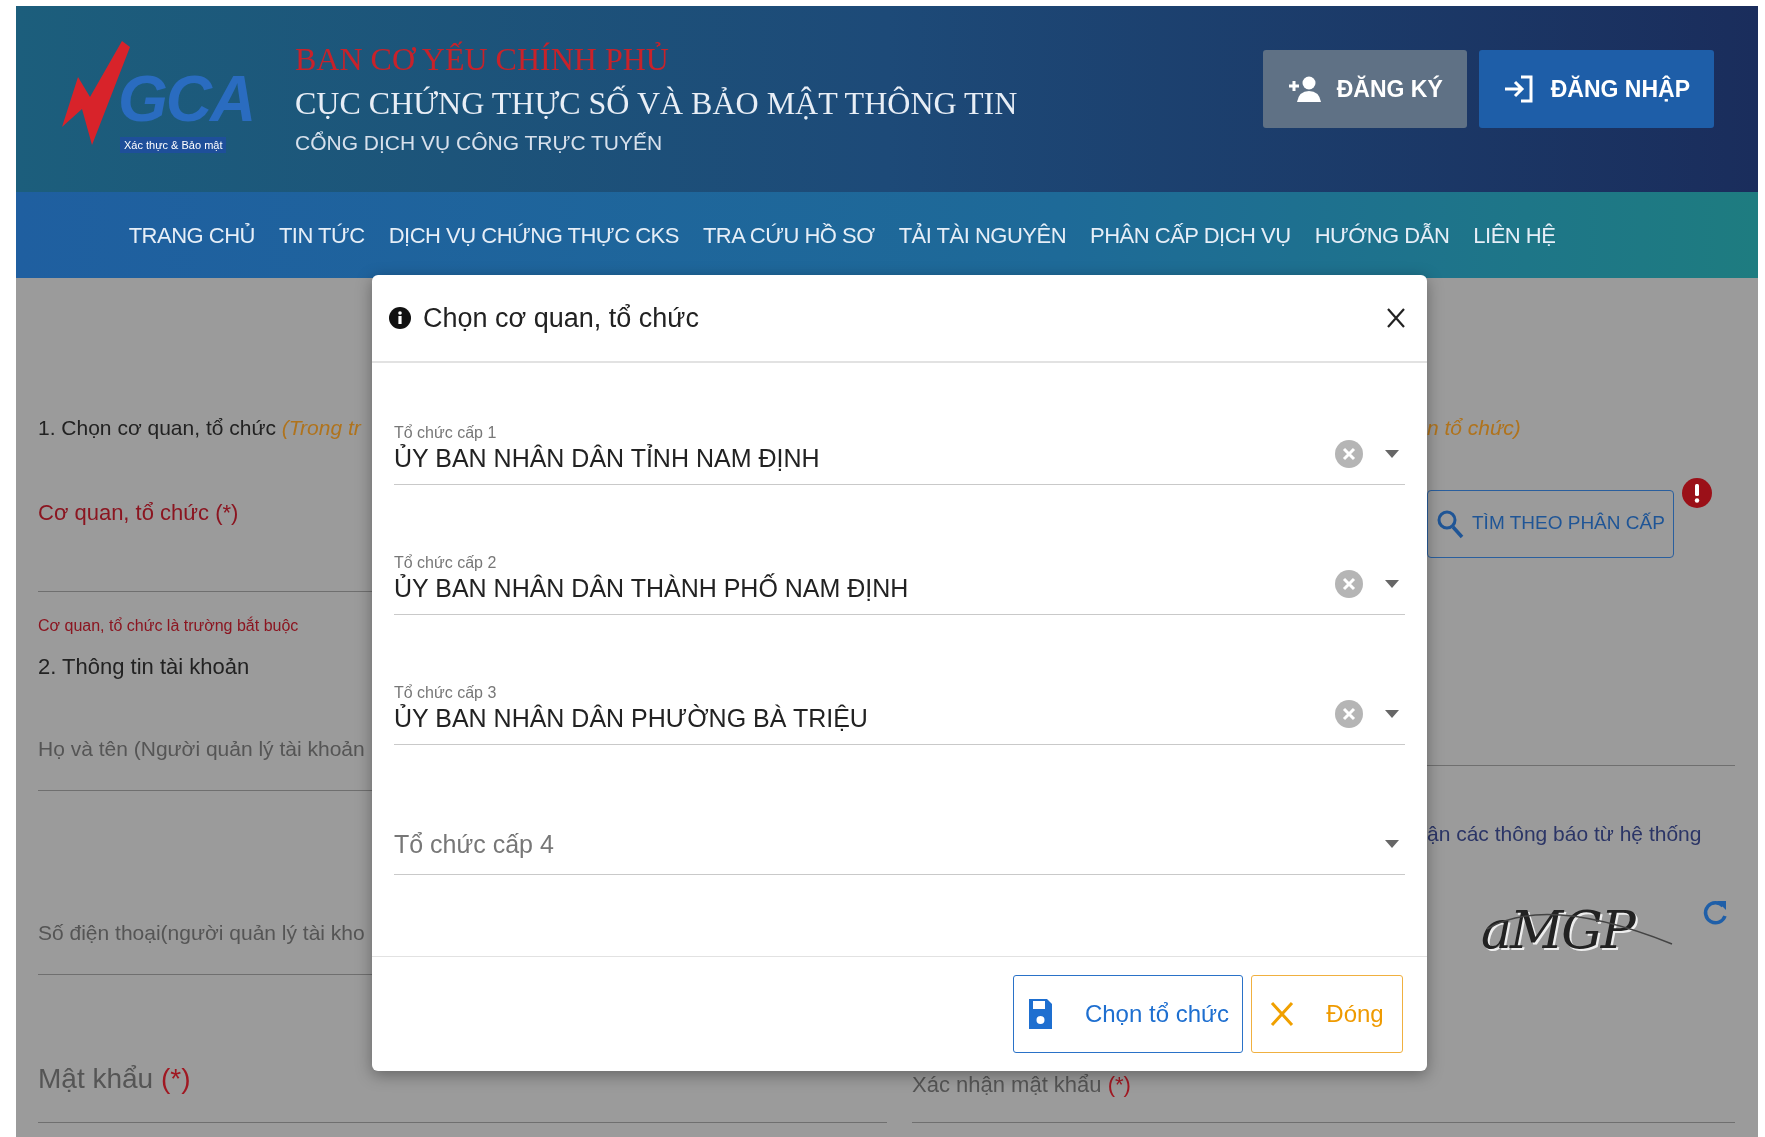 This screenshot has height=1137, width=1765. I want to click on organization-select: Tổ chức cấp 4, so click(899, 830).